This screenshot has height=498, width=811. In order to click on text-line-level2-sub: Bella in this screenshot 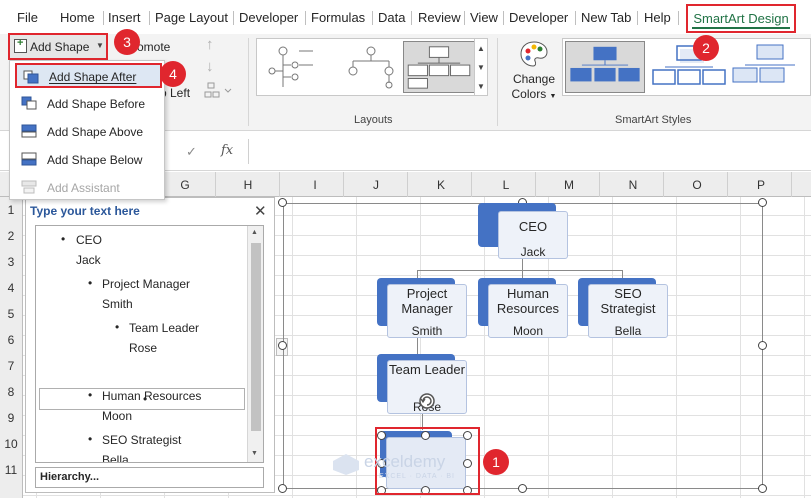, I will do `click(115, 457)`.